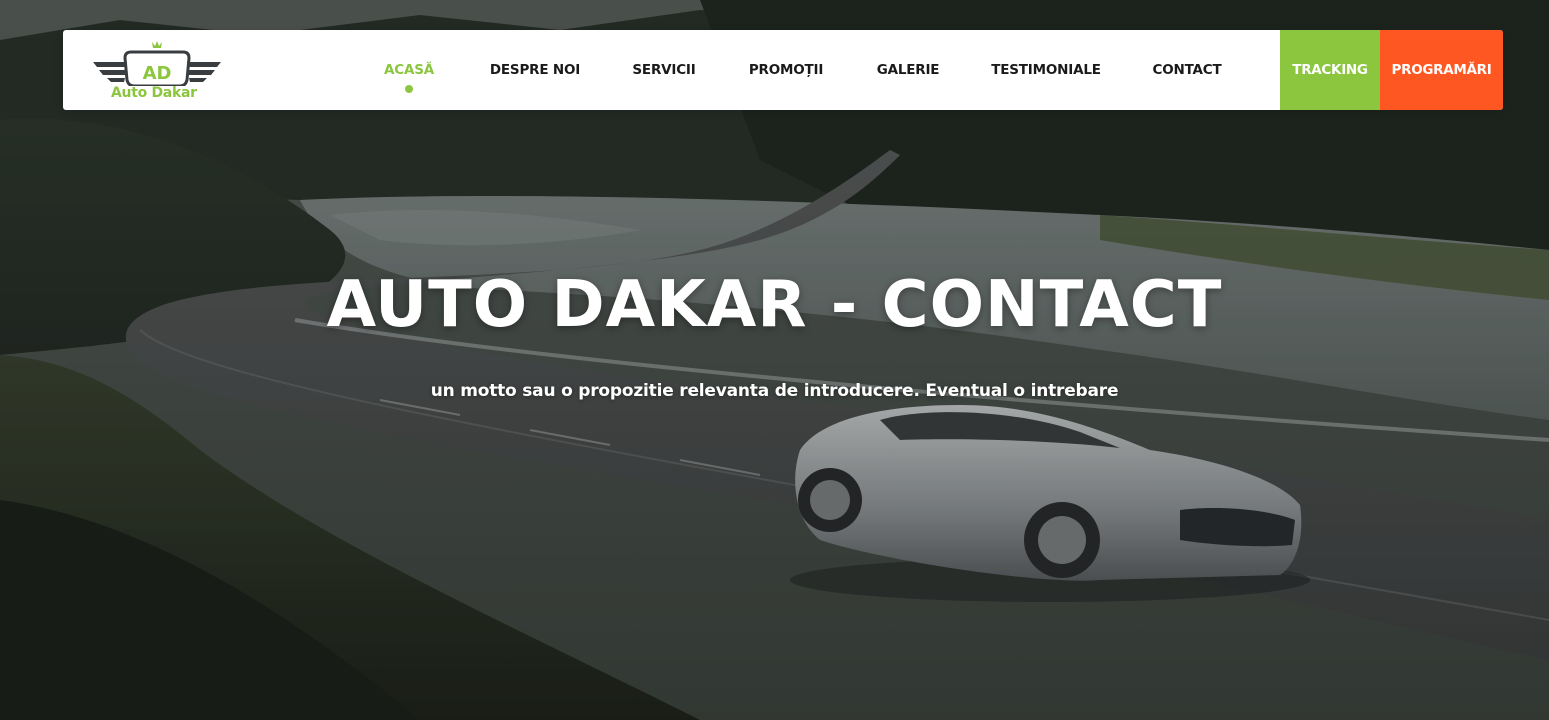 The image size is (1549, 720). I want to click on hero-title: AUTO DAKAR - CONTACT, so click(774, 305).